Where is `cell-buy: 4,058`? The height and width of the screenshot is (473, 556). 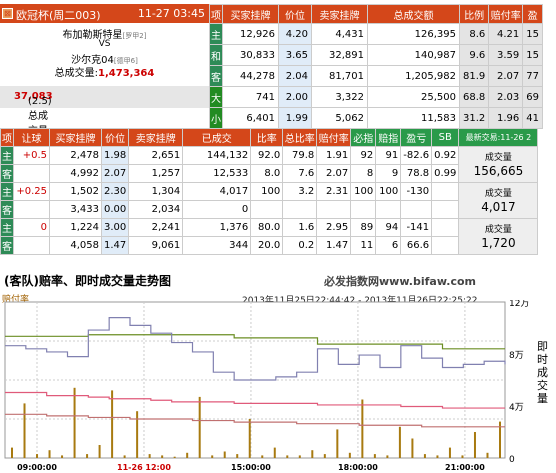 cell-buy: 4,058 is located at coordinates (75, 245).